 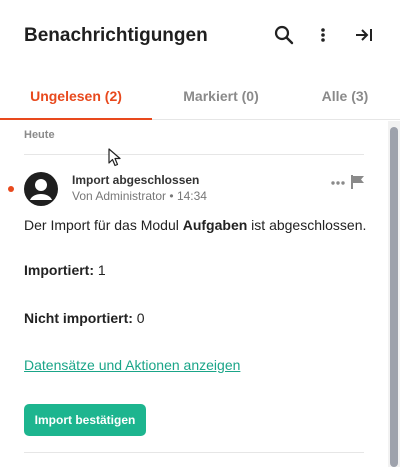 I want to click on notification-author: Von Administrator, so click(x=119, y=196).